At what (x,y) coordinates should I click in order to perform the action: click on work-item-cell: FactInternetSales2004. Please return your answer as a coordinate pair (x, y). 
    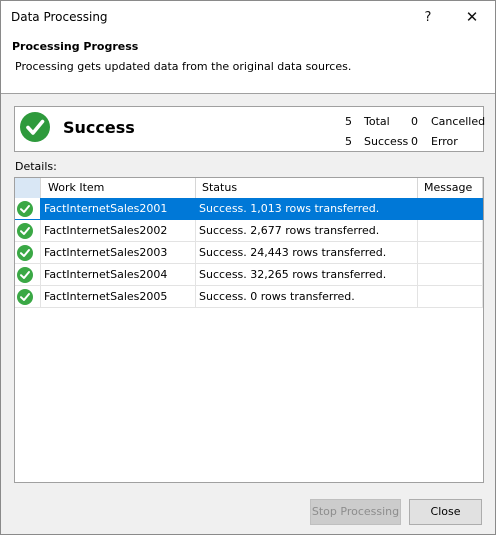
    Looking at the image, I should click on (118, 275).